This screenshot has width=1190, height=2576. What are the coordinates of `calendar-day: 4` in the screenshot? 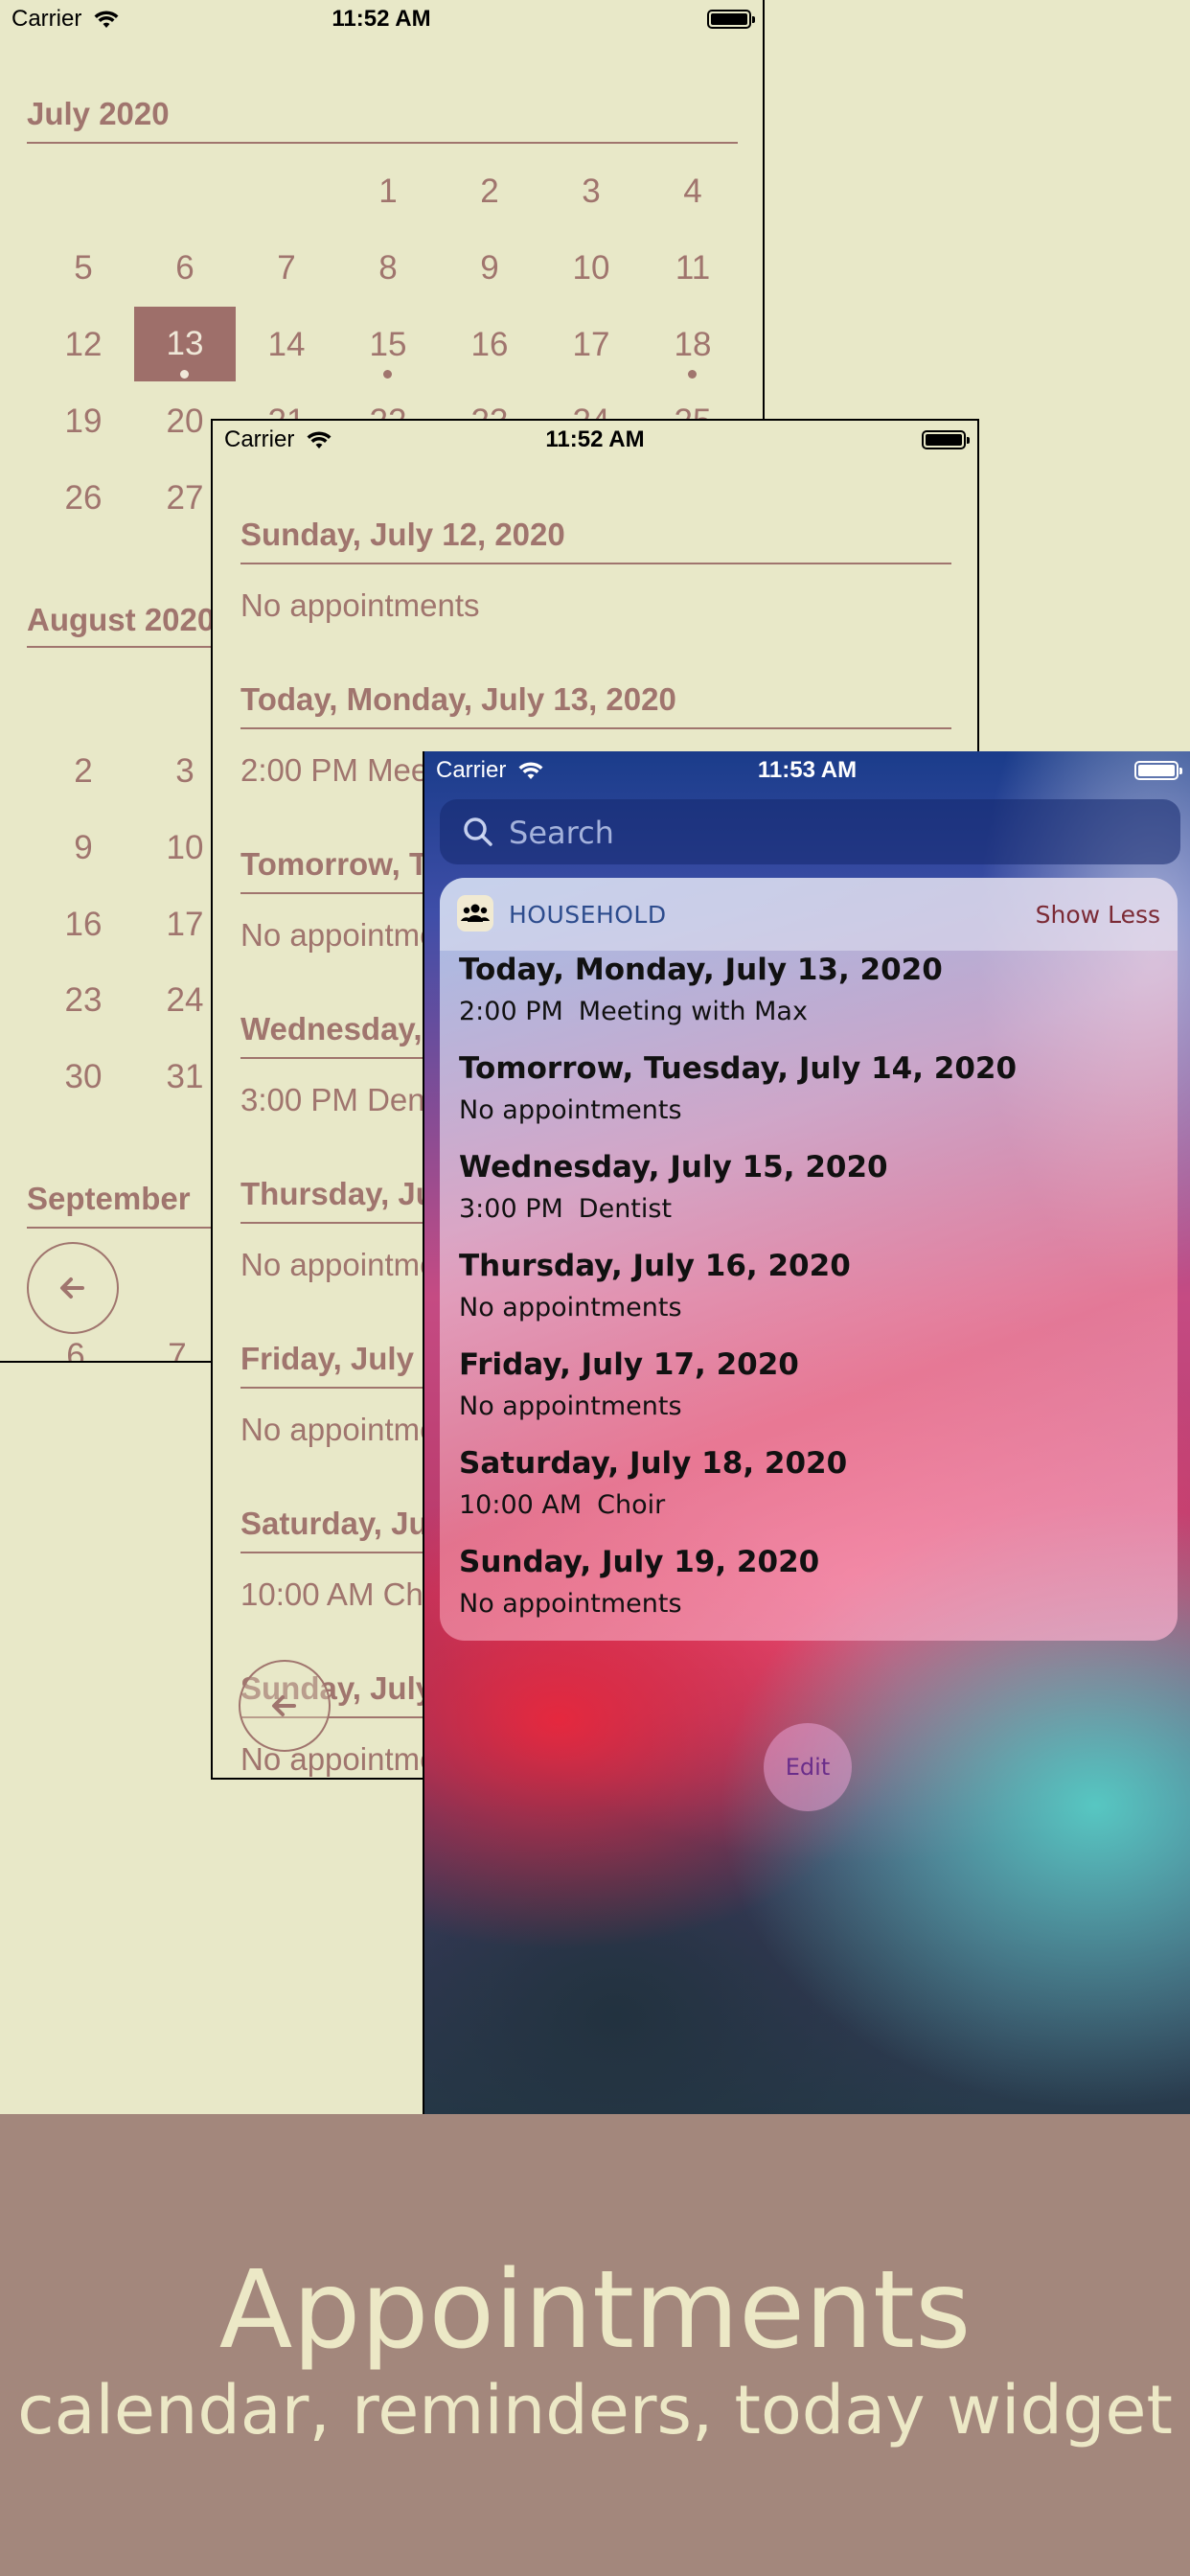 It's located at (693, 191).